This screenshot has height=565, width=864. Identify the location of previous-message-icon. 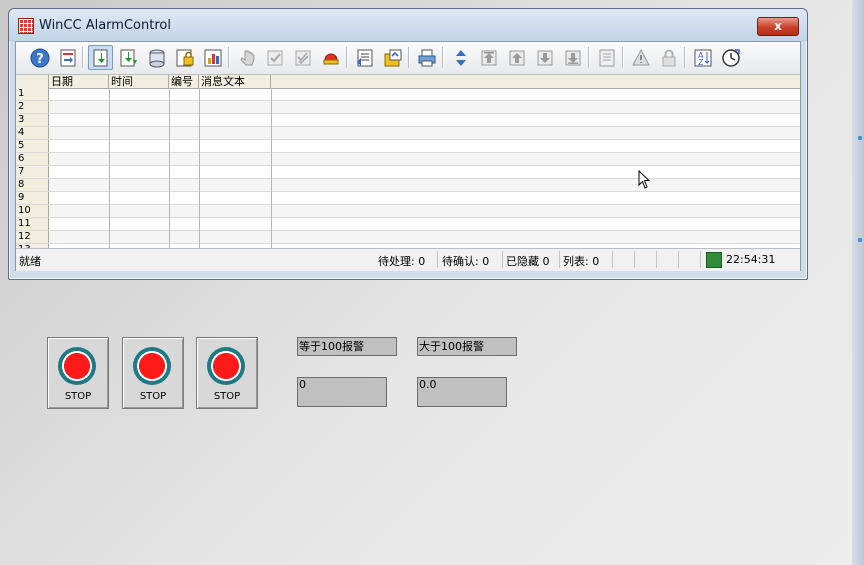
(516, 57).